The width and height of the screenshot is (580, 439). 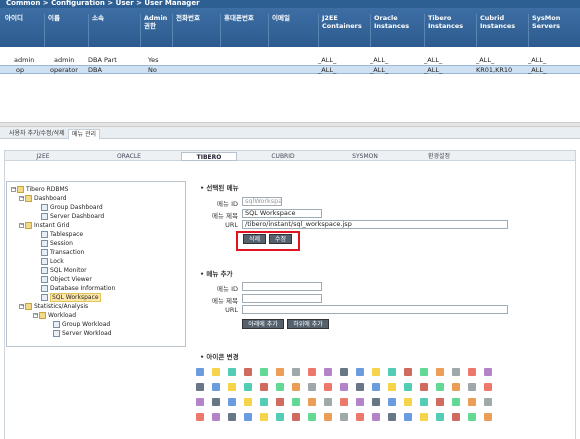 I want to click on col-header-email: 이메일, so click(x=293, y=30).